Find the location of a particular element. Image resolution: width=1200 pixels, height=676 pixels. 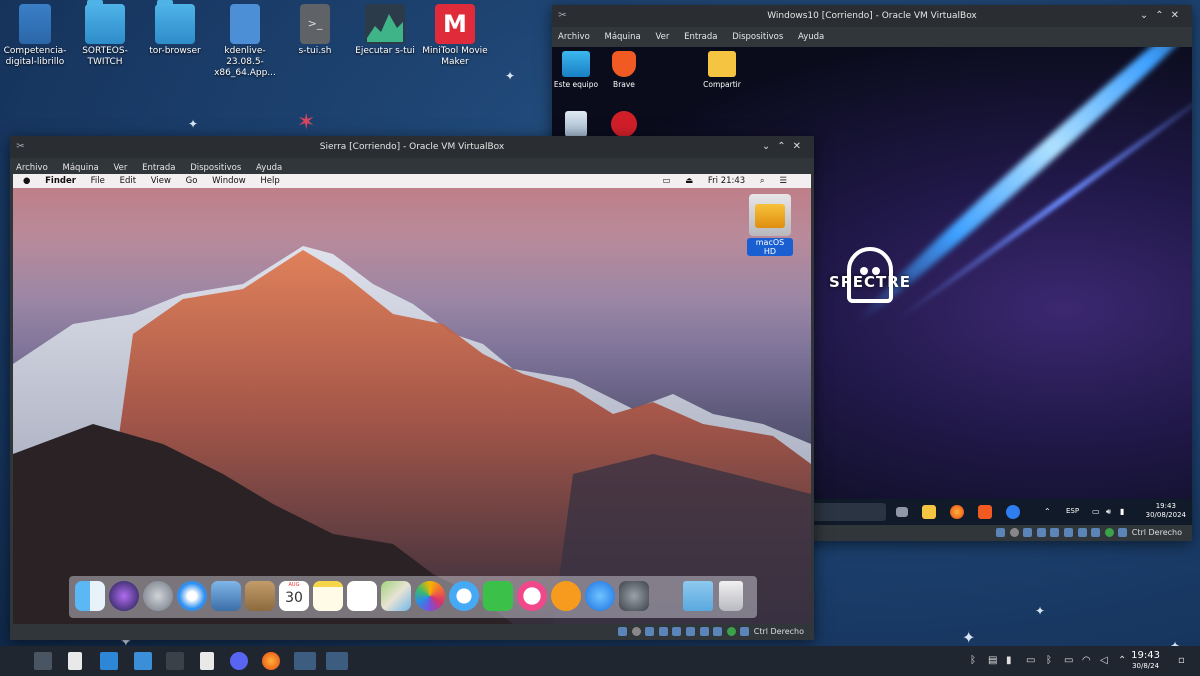

taskbar-search-box is located at coordinates (849, 512).